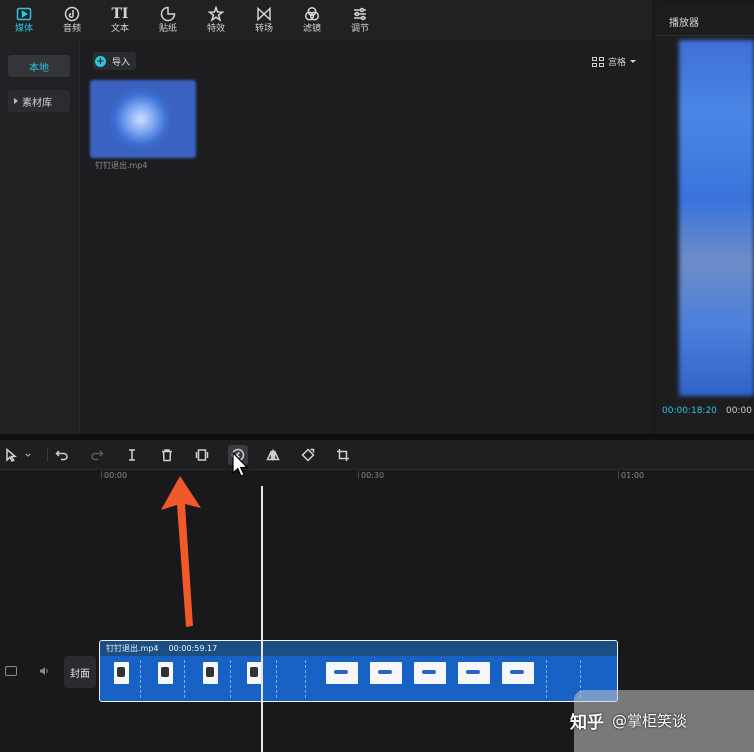  I want to click on tab-sticker-label: 贴纸, so click(167, 29).